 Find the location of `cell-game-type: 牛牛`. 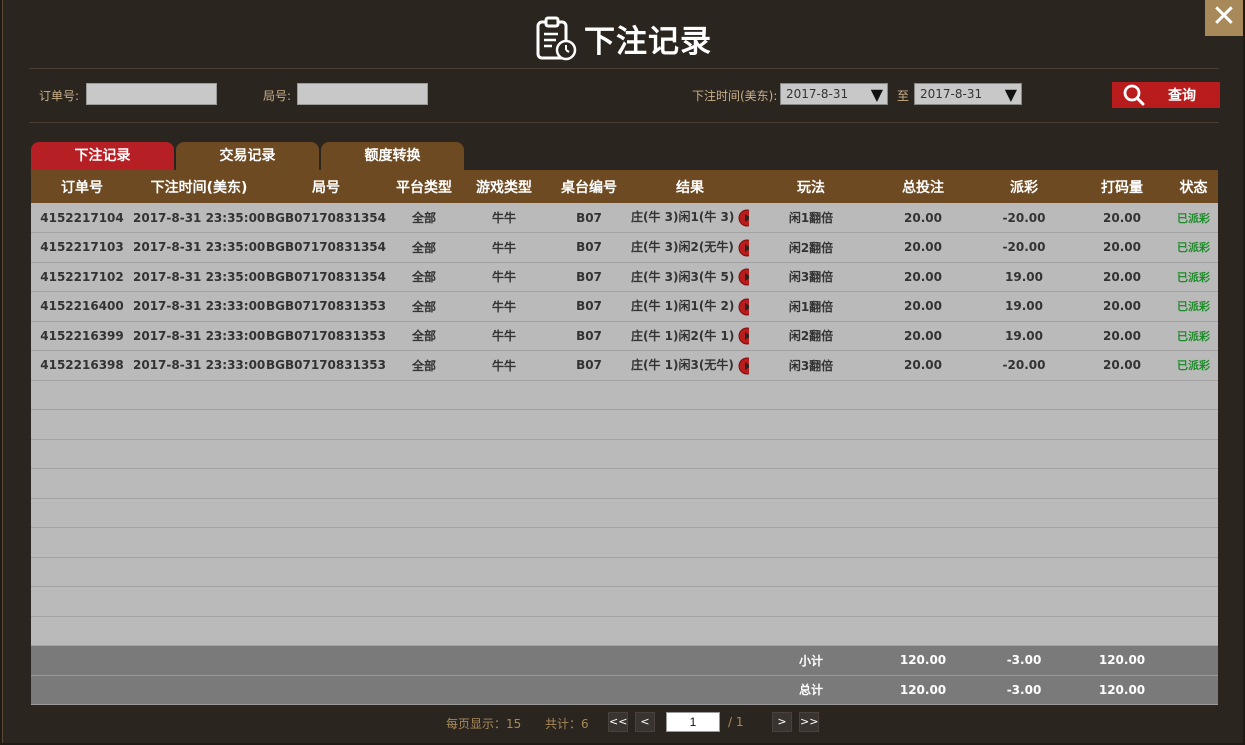

cell-game-type: 牛牛 is located at coordinates (504, 307).